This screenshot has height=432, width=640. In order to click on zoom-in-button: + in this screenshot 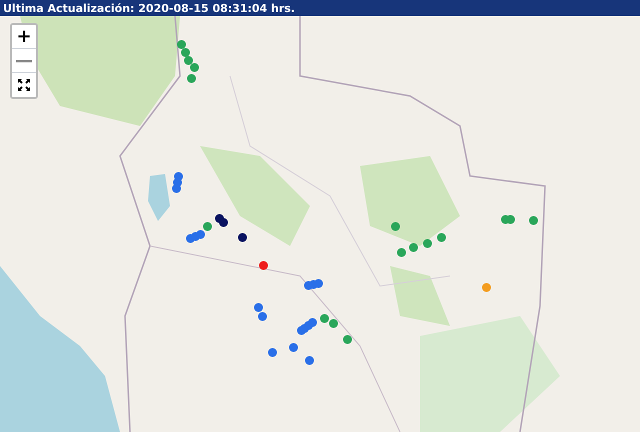, I will do `click(24, 37)`.